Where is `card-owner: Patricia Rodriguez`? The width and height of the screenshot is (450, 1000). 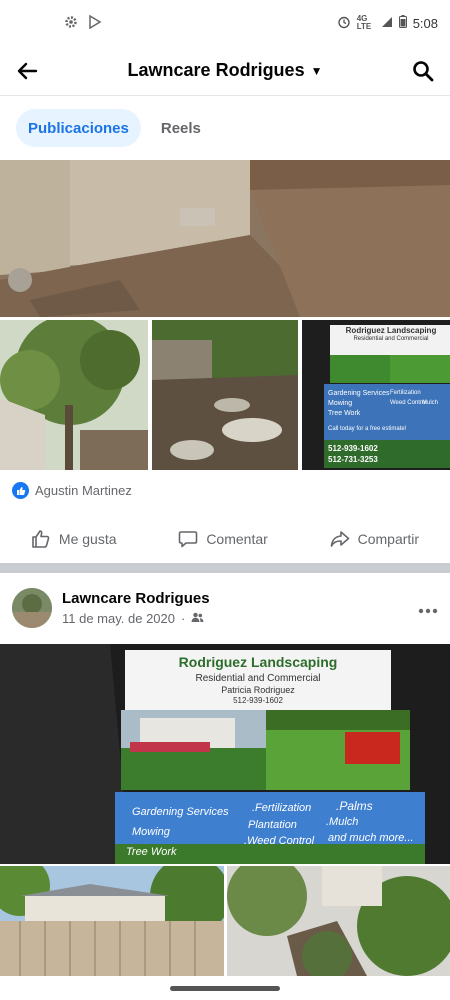
card-owner: Patricia Rodriguez is located at coordinates (258, 690).